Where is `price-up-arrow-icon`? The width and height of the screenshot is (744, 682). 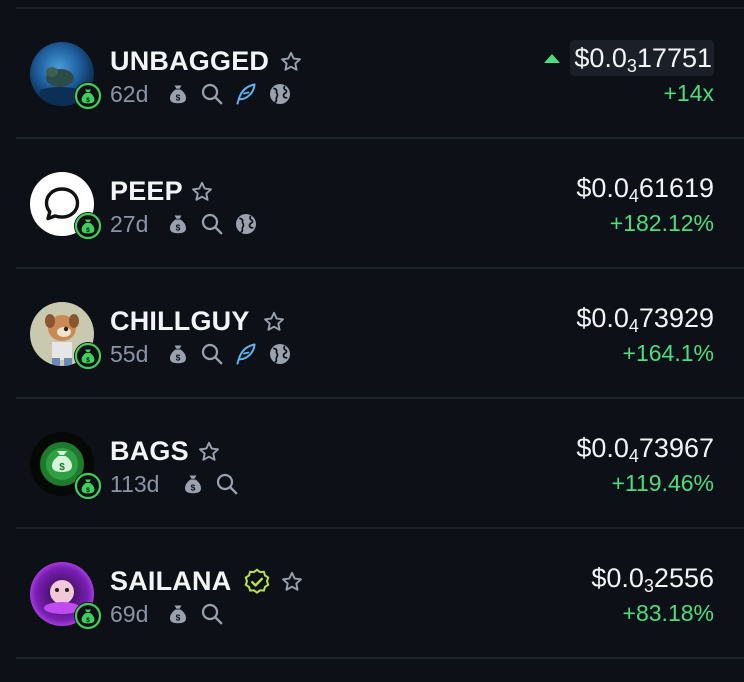 price-up-arrow-icon is located at coordinates (552, 58).